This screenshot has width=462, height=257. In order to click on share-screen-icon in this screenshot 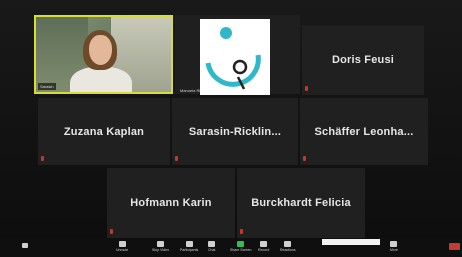, I will do `click(241, 244)`.